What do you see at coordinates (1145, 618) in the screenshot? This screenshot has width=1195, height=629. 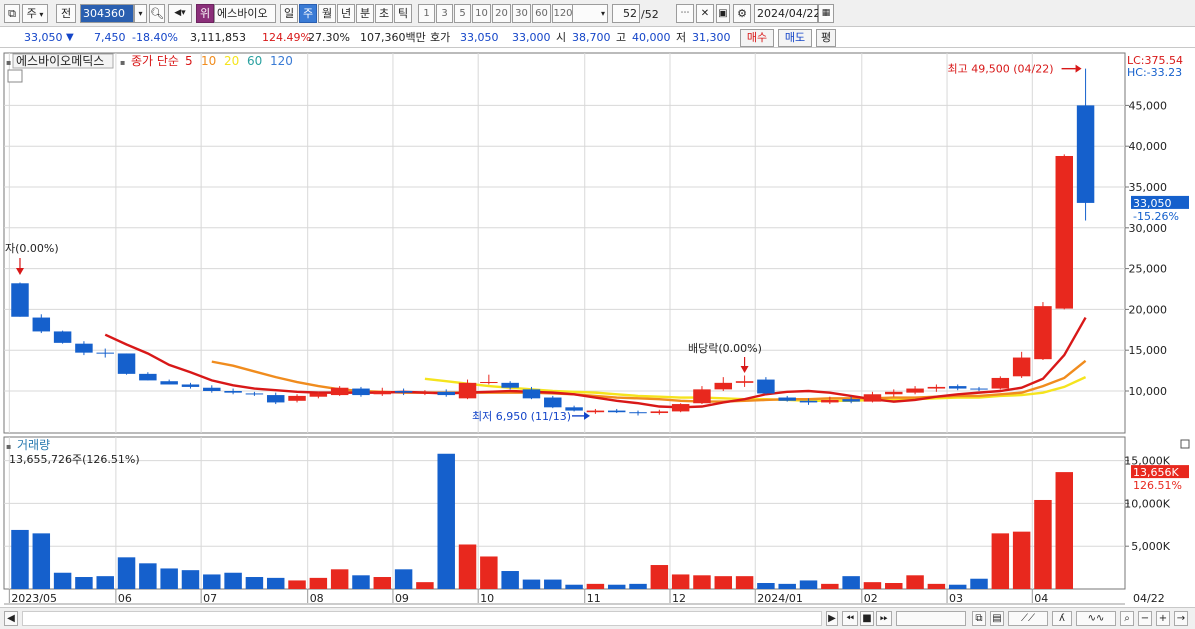 I see `zoom-out-icon: −` at bounding box center [1145, 618].